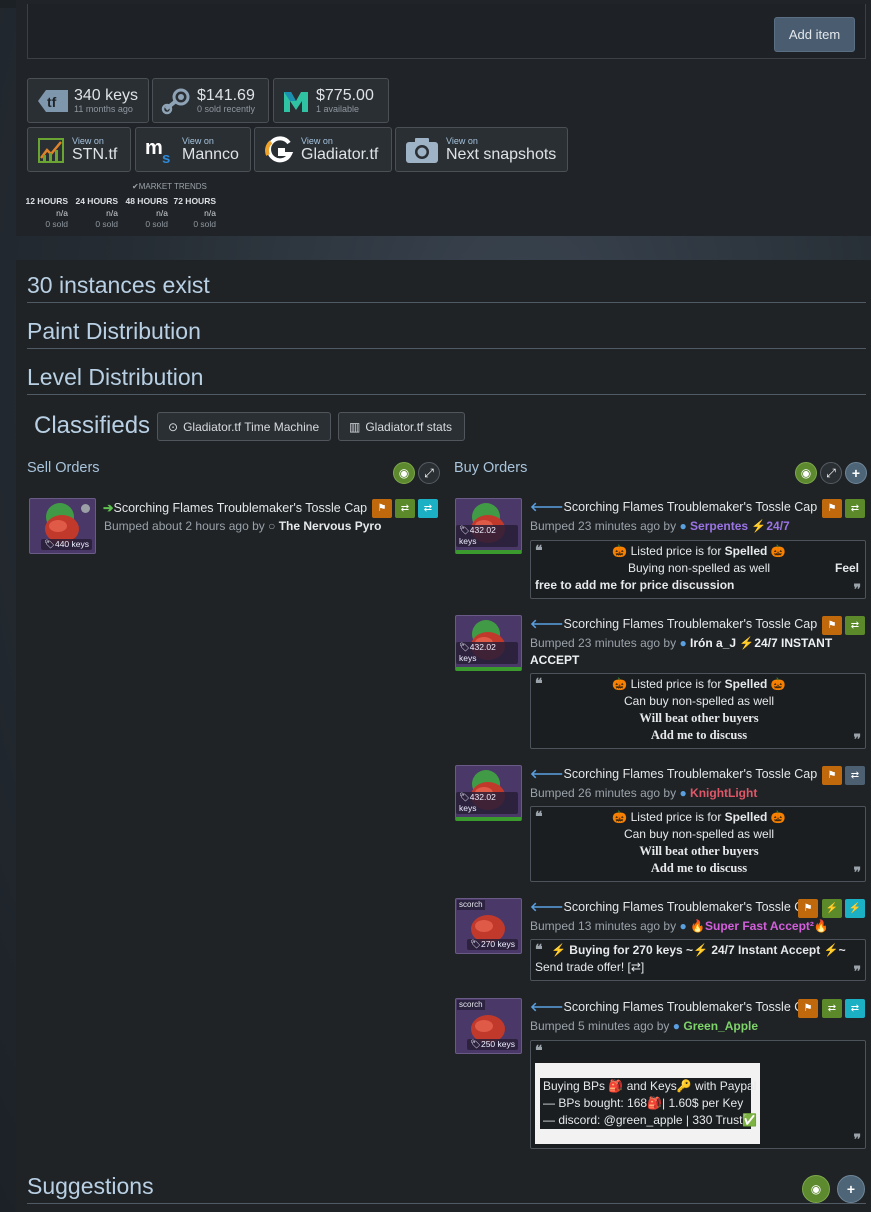 Image resolution: width=871 pixels, height=1212 pixels. I want to click on time-machine-label: Gladiator.tf Time Machine, so click(251, 426).